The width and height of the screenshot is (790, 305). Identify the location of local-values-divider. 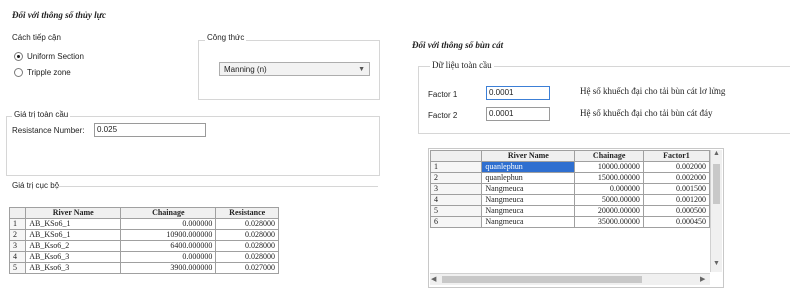
(216, 186).